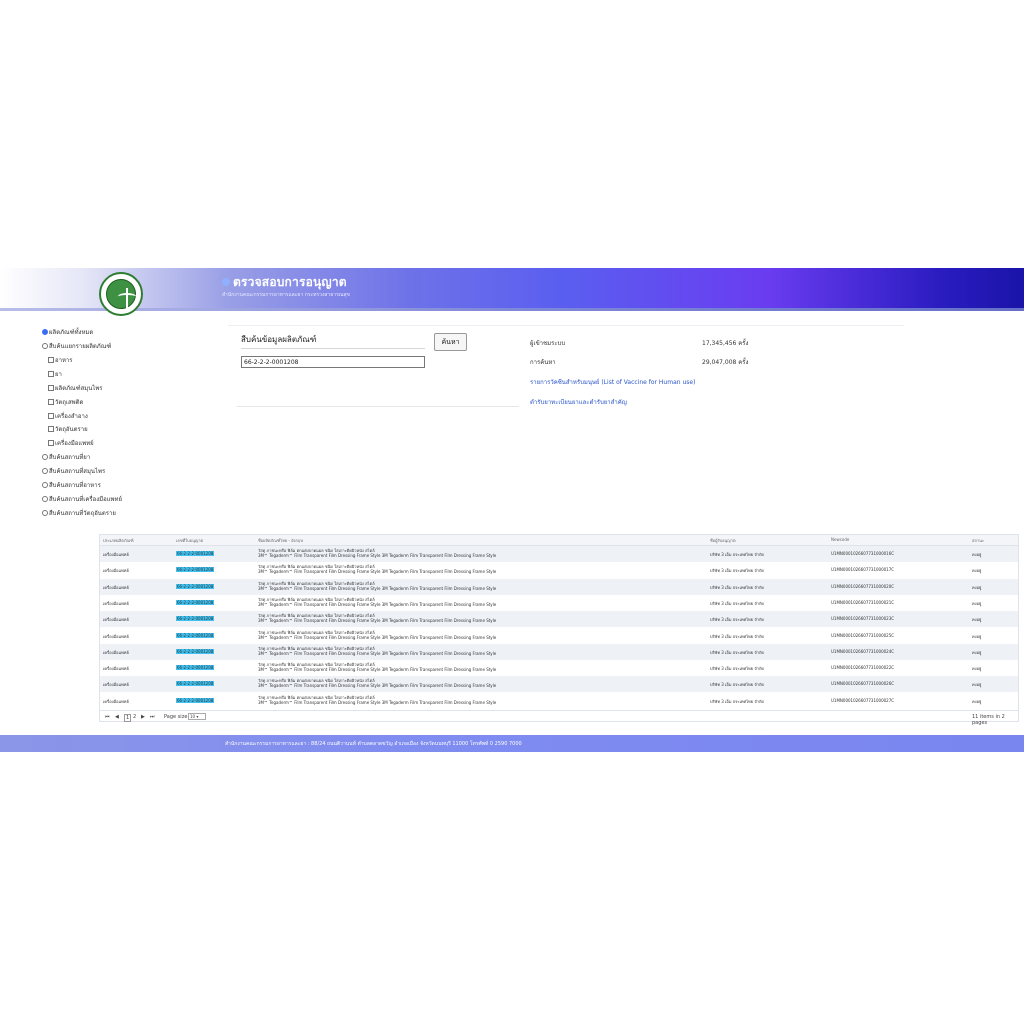 This screenshot has width=1024, height=1024. Describe the element at coordinates (197, 716) in the screenshot. I see `page-size-select: 10 ▾` at that location.